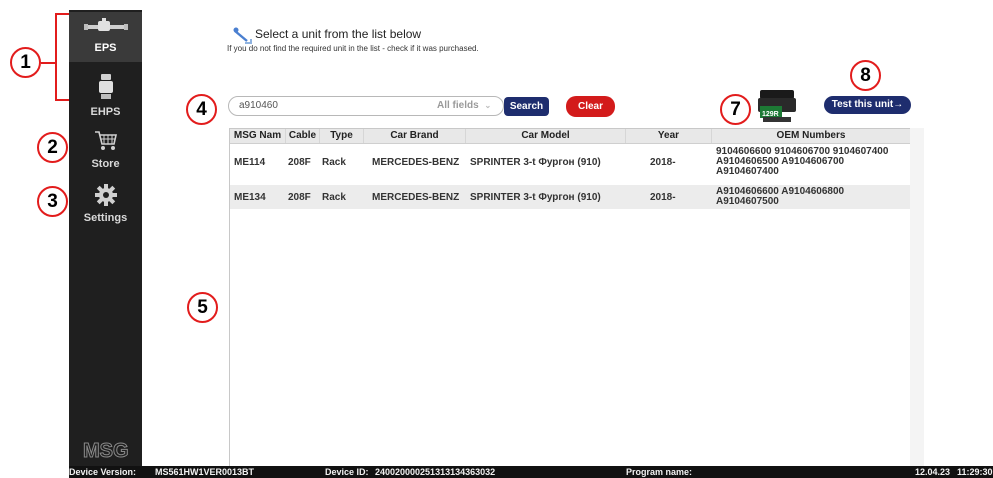 Image resolution: width=993 pixels, height=478 pixels. I want to click on column-header-type: Type, so click(342, 136).